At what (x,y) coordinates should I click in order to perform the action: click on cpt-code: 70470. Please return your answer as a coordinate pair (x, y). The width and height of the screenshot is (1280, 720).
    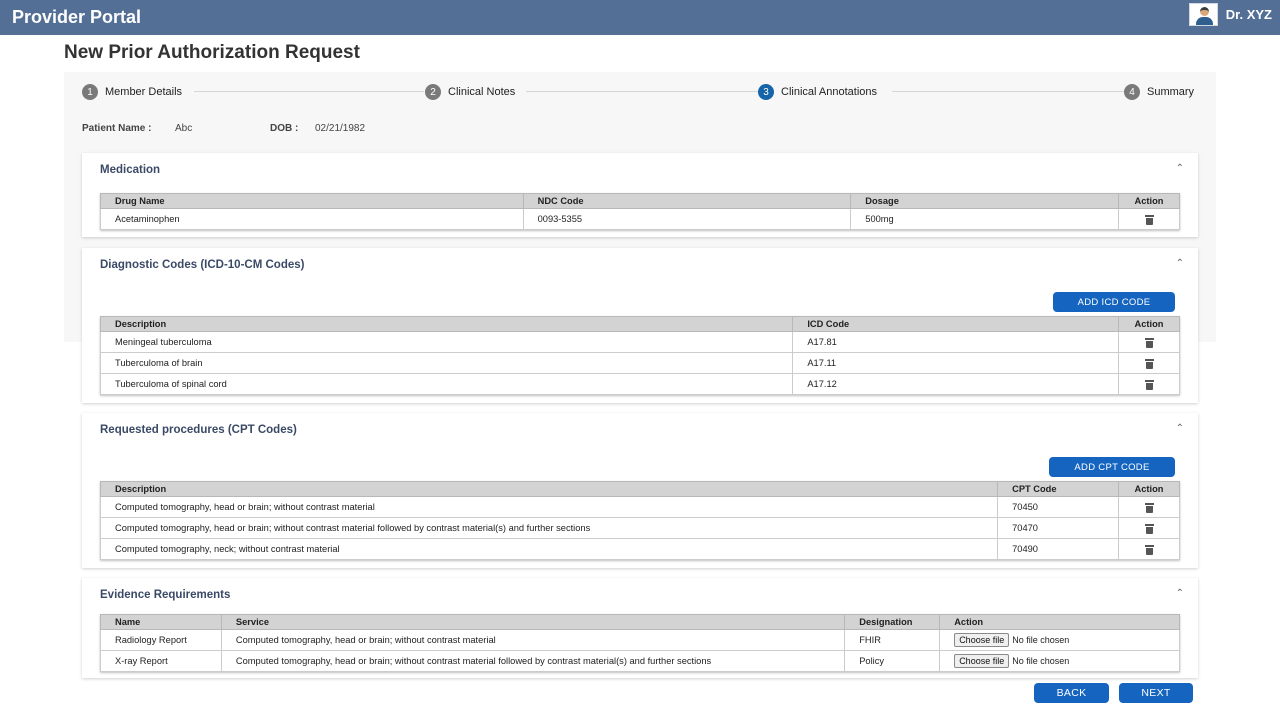
    Looking at the image, I should click on (1058, 528).